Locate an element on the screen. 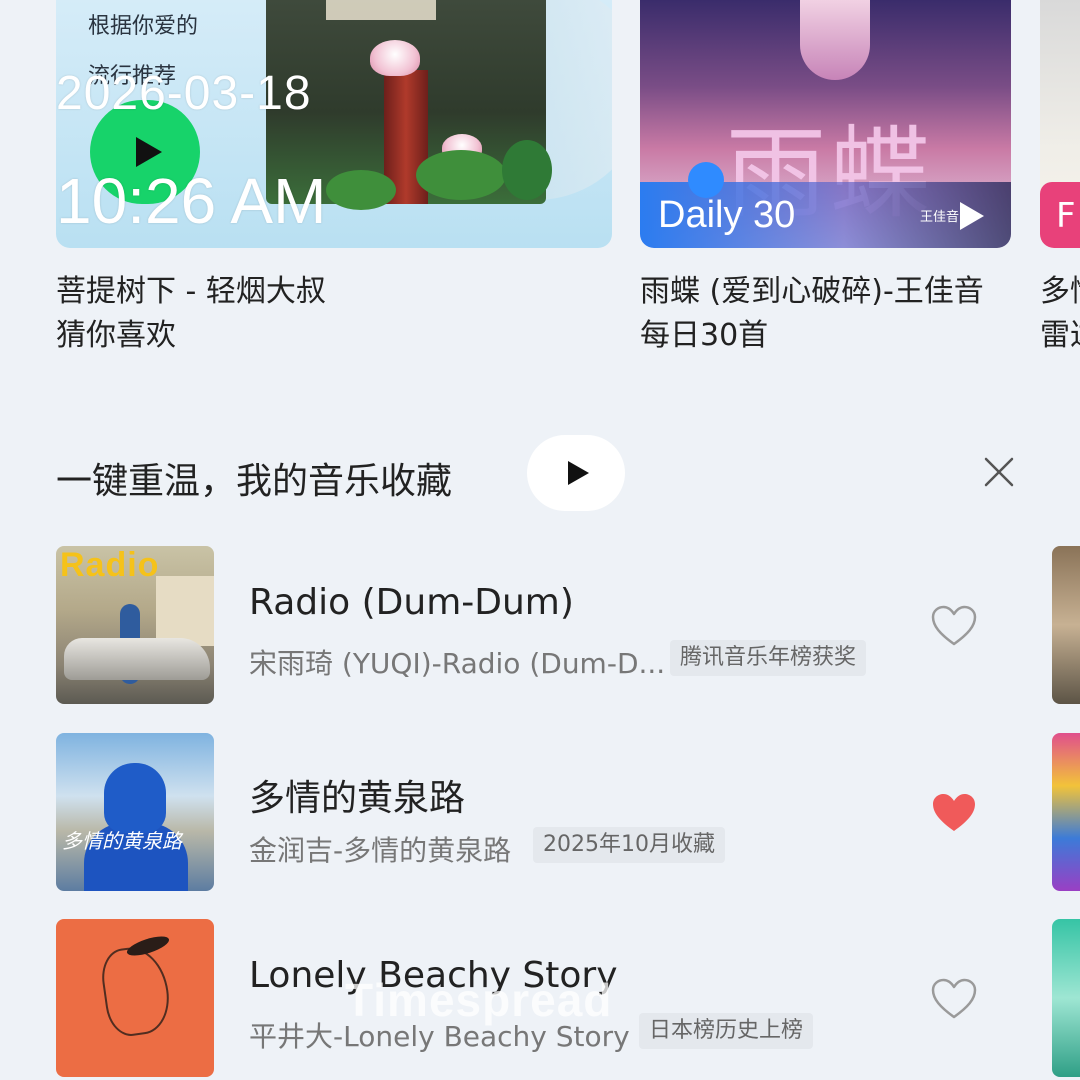 This screenshot has height=1080, width=1080. cover-title-text: 多情的黄泉路 is located at coordinates (122, 841).